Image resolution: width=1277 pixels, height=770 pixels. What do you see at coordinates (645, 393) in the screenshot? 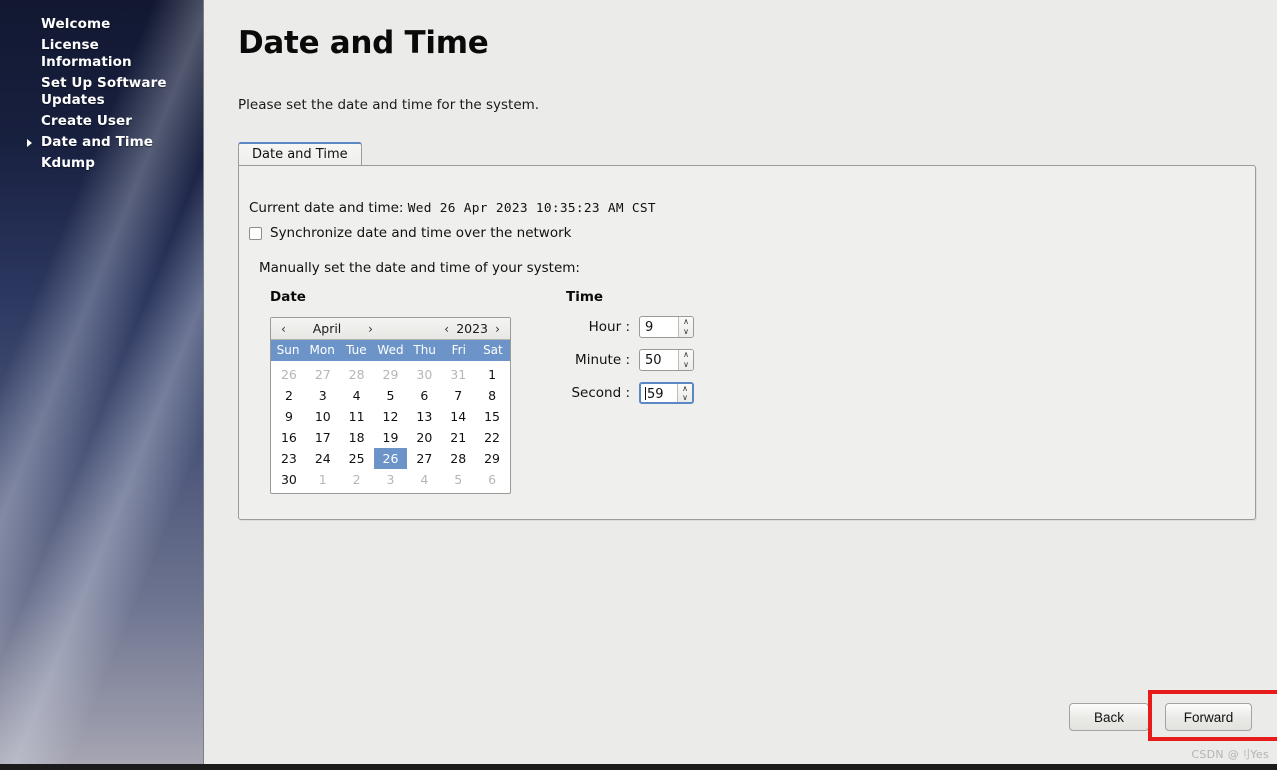
I see `text-caret` at bounding box center [645, 393].